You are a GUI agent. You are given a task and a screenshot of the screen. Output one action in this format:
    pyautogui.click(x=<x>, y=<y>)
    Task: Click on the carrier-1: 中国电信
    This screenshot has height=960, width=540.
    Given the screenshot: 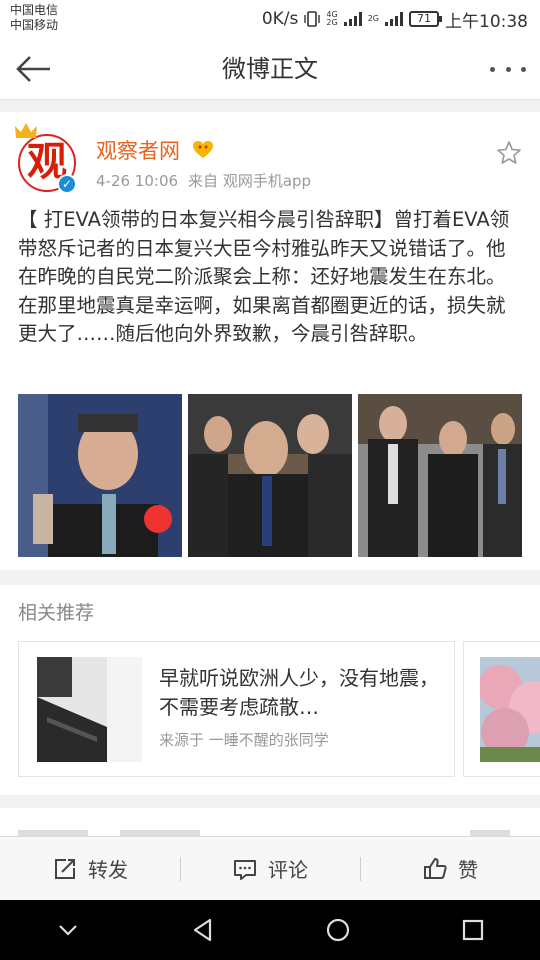 What is the action you would take?
    pyautogui.click(x=34, y=10)
    